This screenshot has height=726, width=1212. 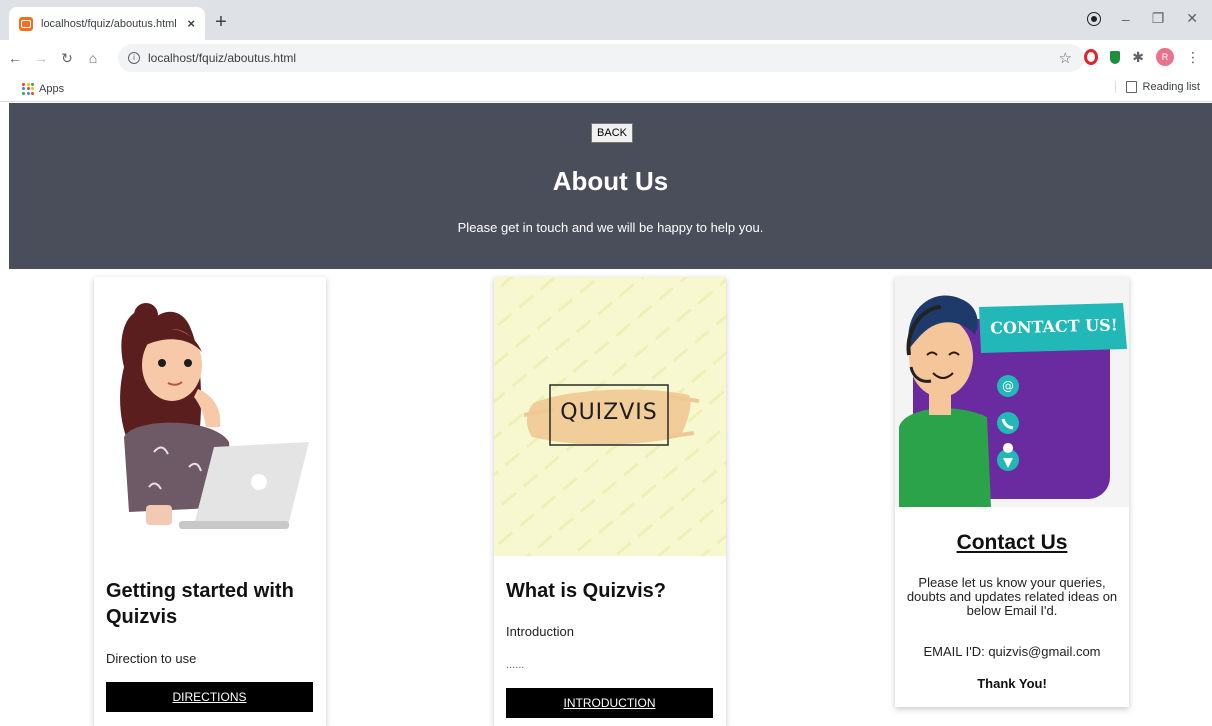 I want to click on maximize-button: ❐, so click(x=1158, y=18).